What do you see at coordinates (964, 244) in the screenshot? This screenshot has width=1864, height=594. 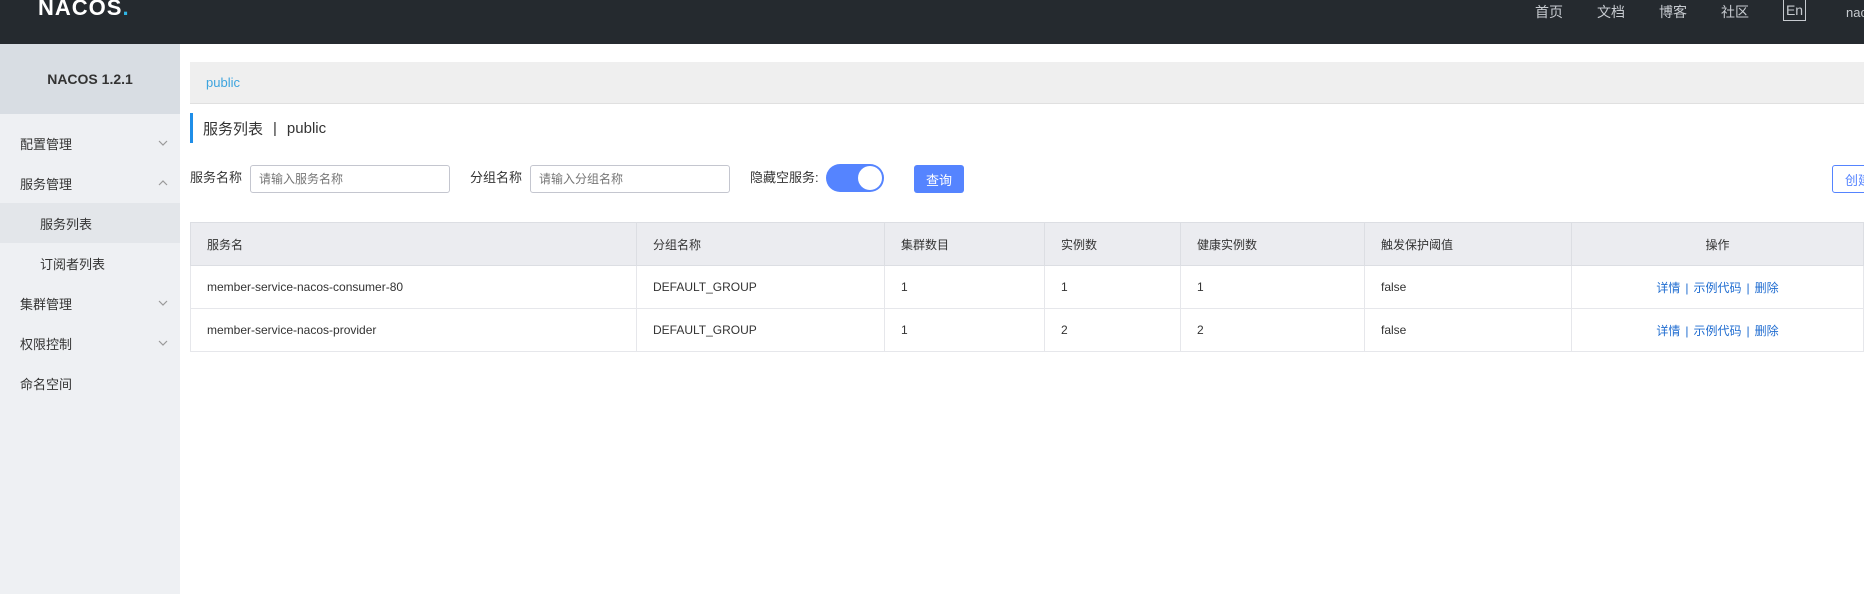 I see `column-header-cluster-count: 集群数目` at bounding box center [964, 244].